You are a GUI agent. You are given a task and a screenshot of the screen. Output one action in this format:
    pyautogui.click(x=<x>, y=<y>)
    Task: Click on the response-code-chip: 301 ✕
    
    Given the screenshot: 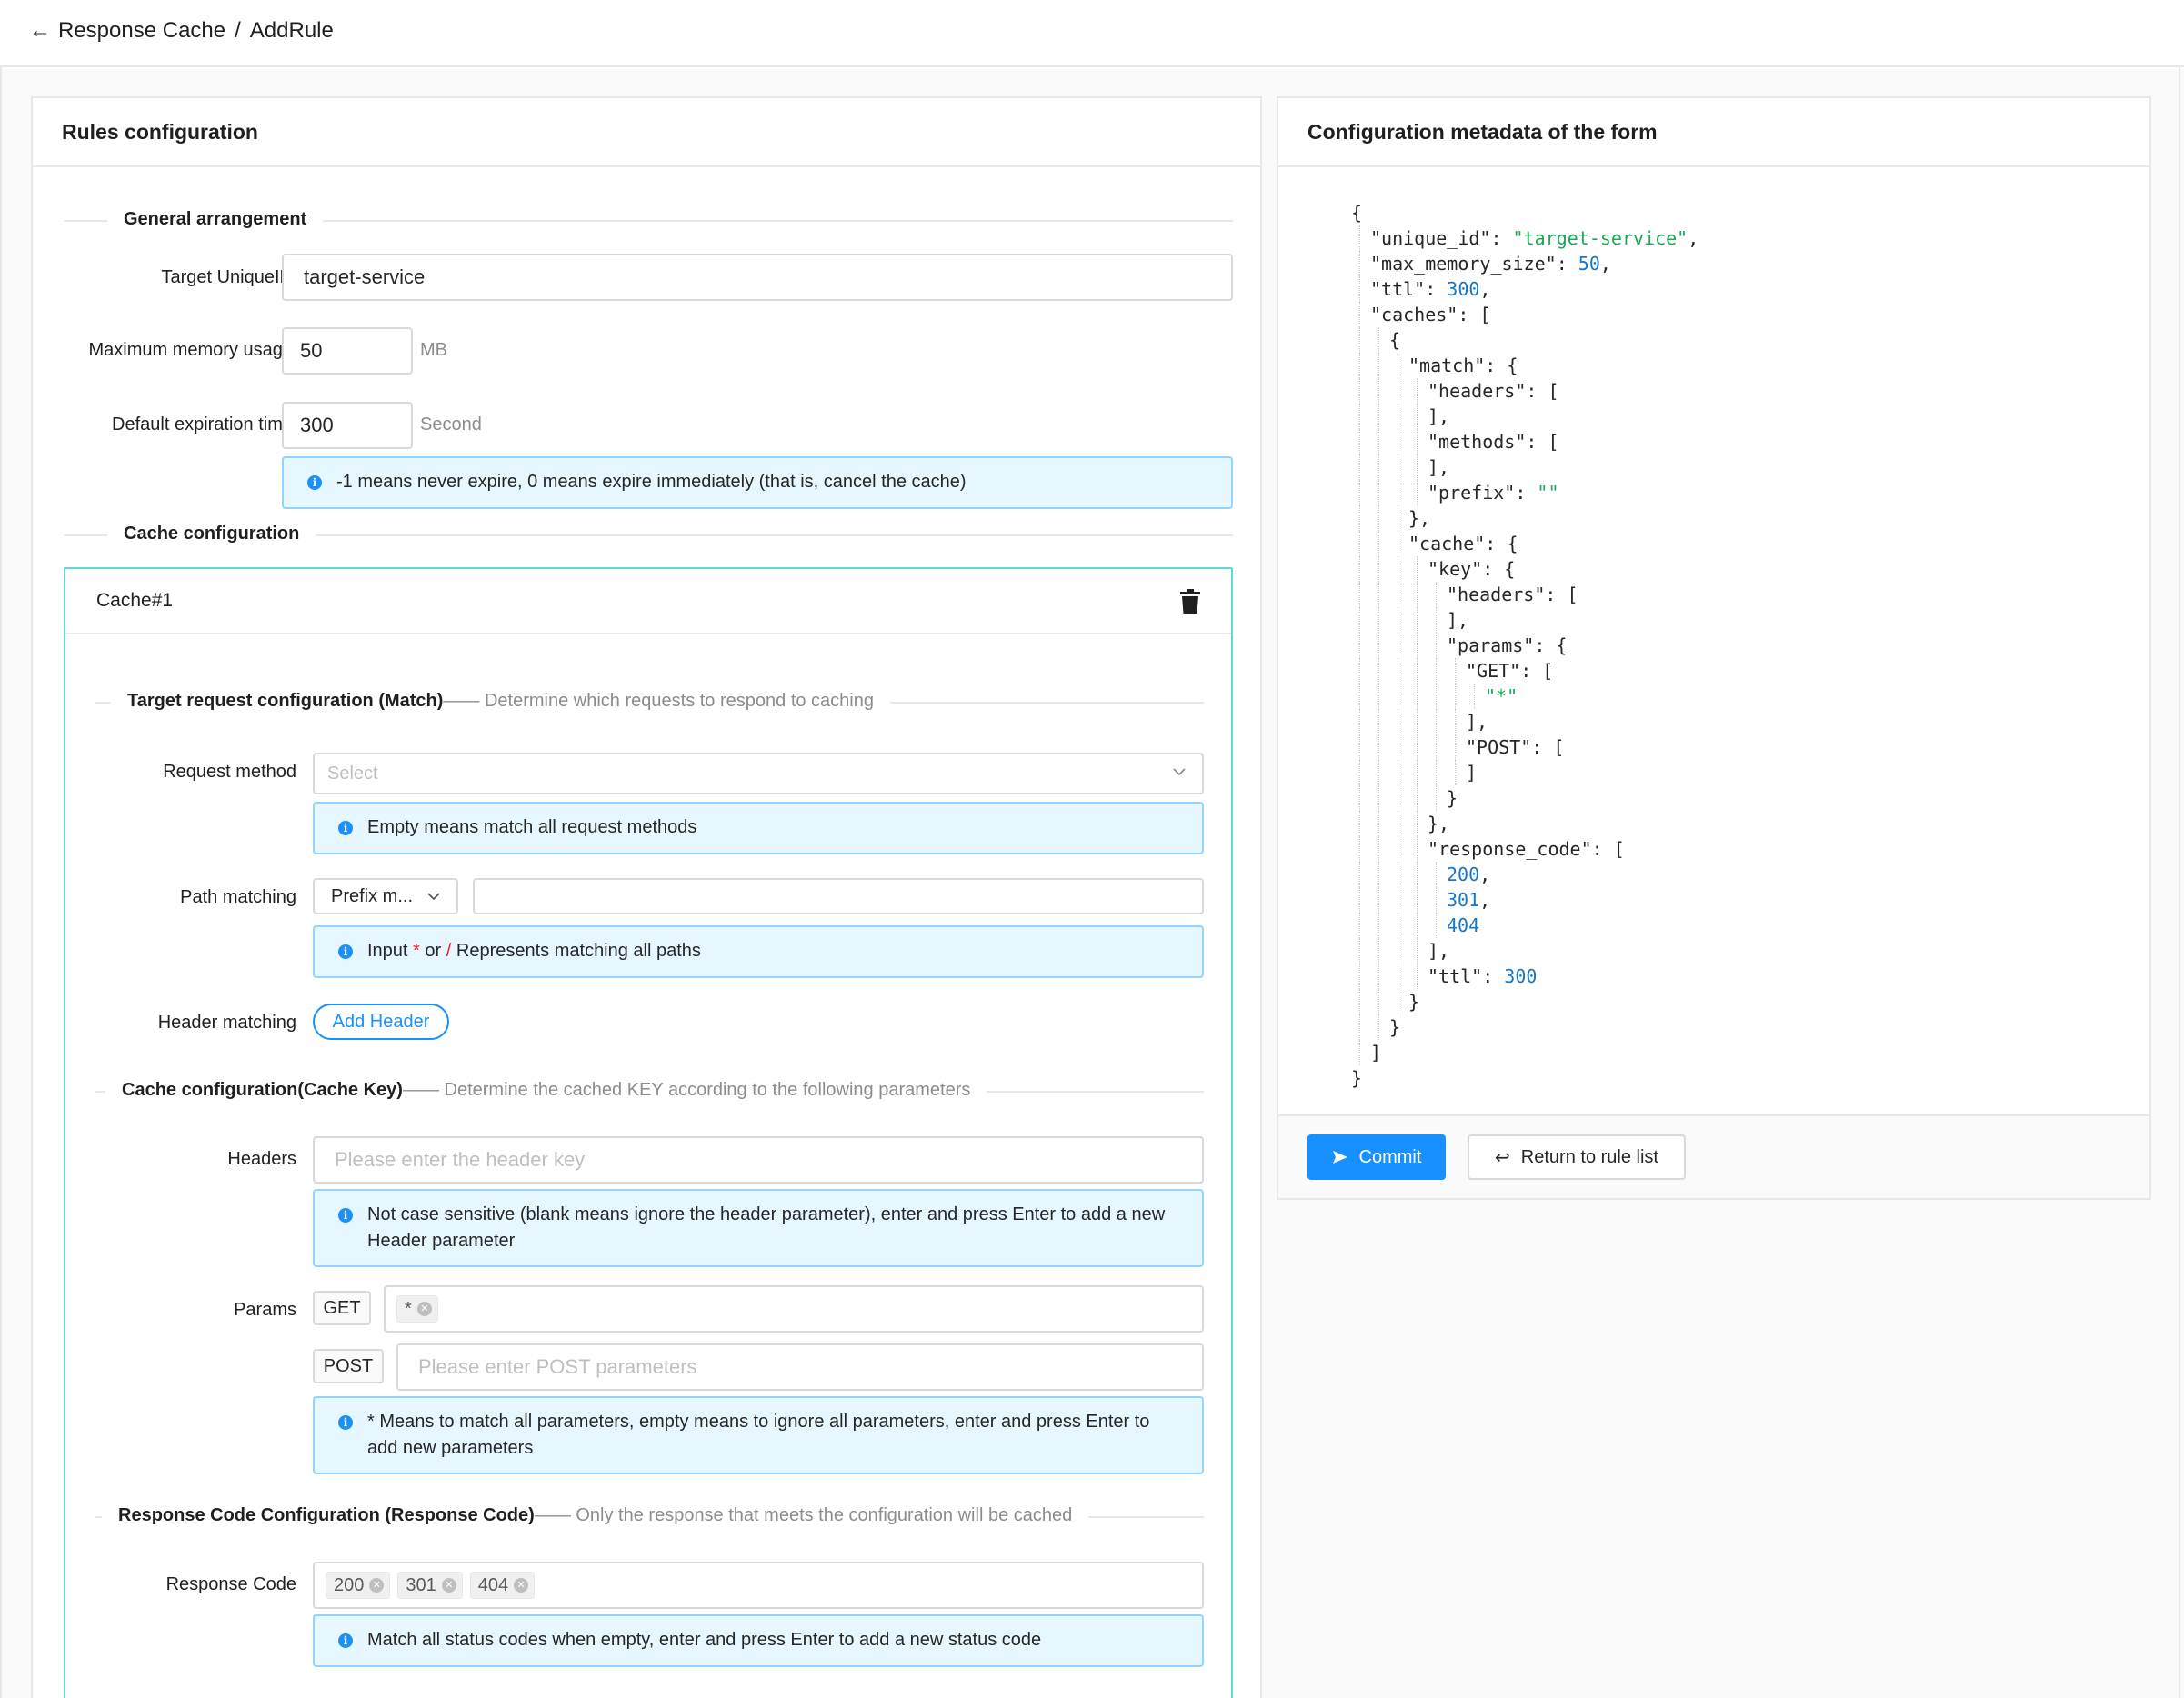 What is the action you would take?
    pyautogui.click(x=430, y=1585)
    